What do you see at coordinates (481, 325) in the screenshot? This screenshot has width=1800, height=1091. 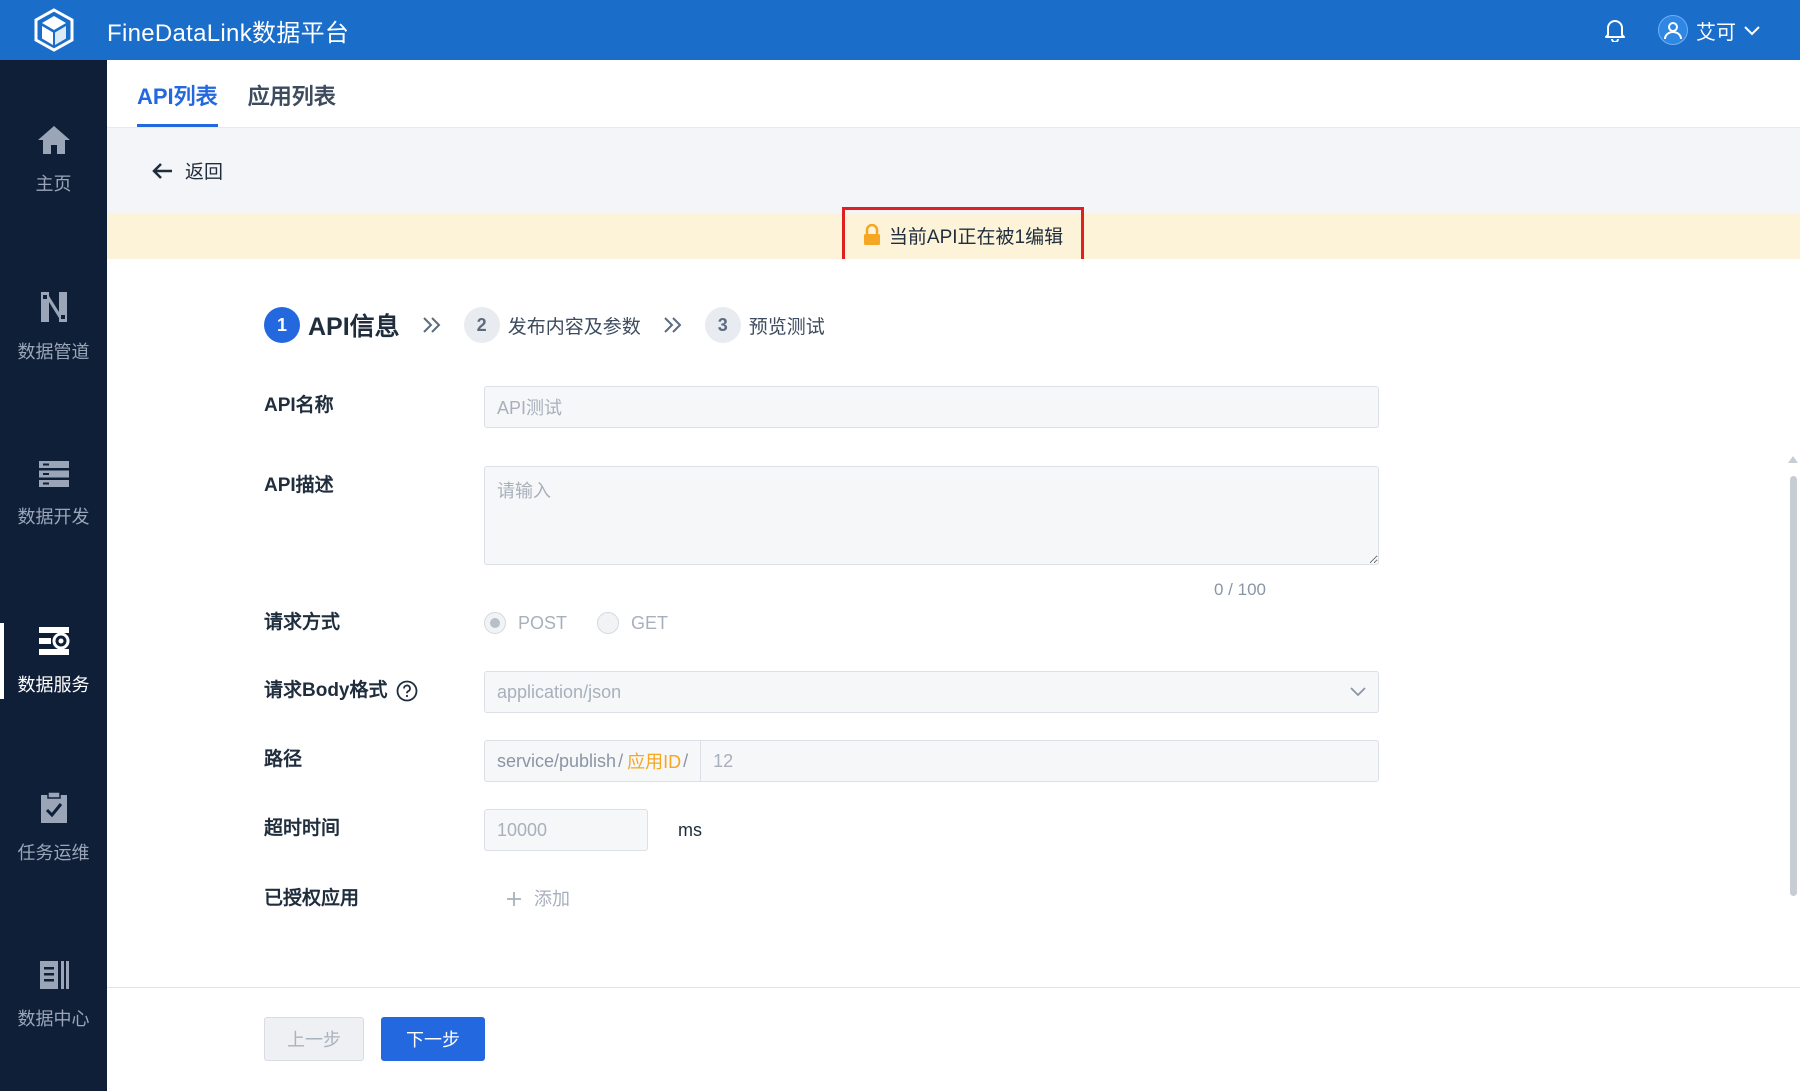 I see `step-2-number: 2` at bounding box center [481, 325].